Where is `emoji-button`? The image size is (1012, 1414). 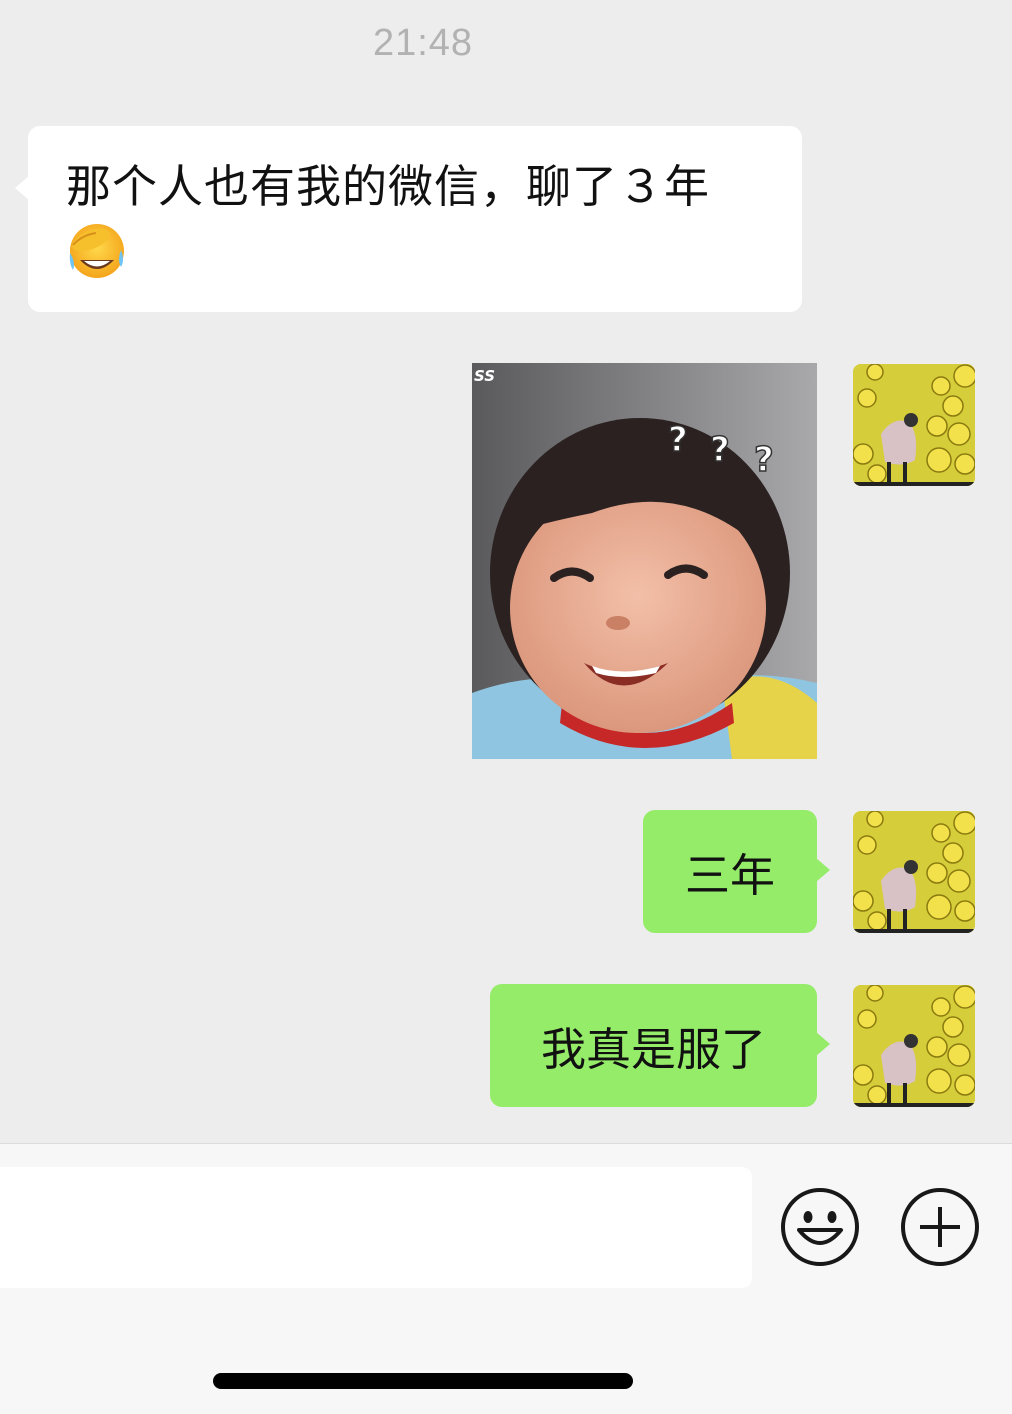 emoji-button is located at coordinates (820, 1227).